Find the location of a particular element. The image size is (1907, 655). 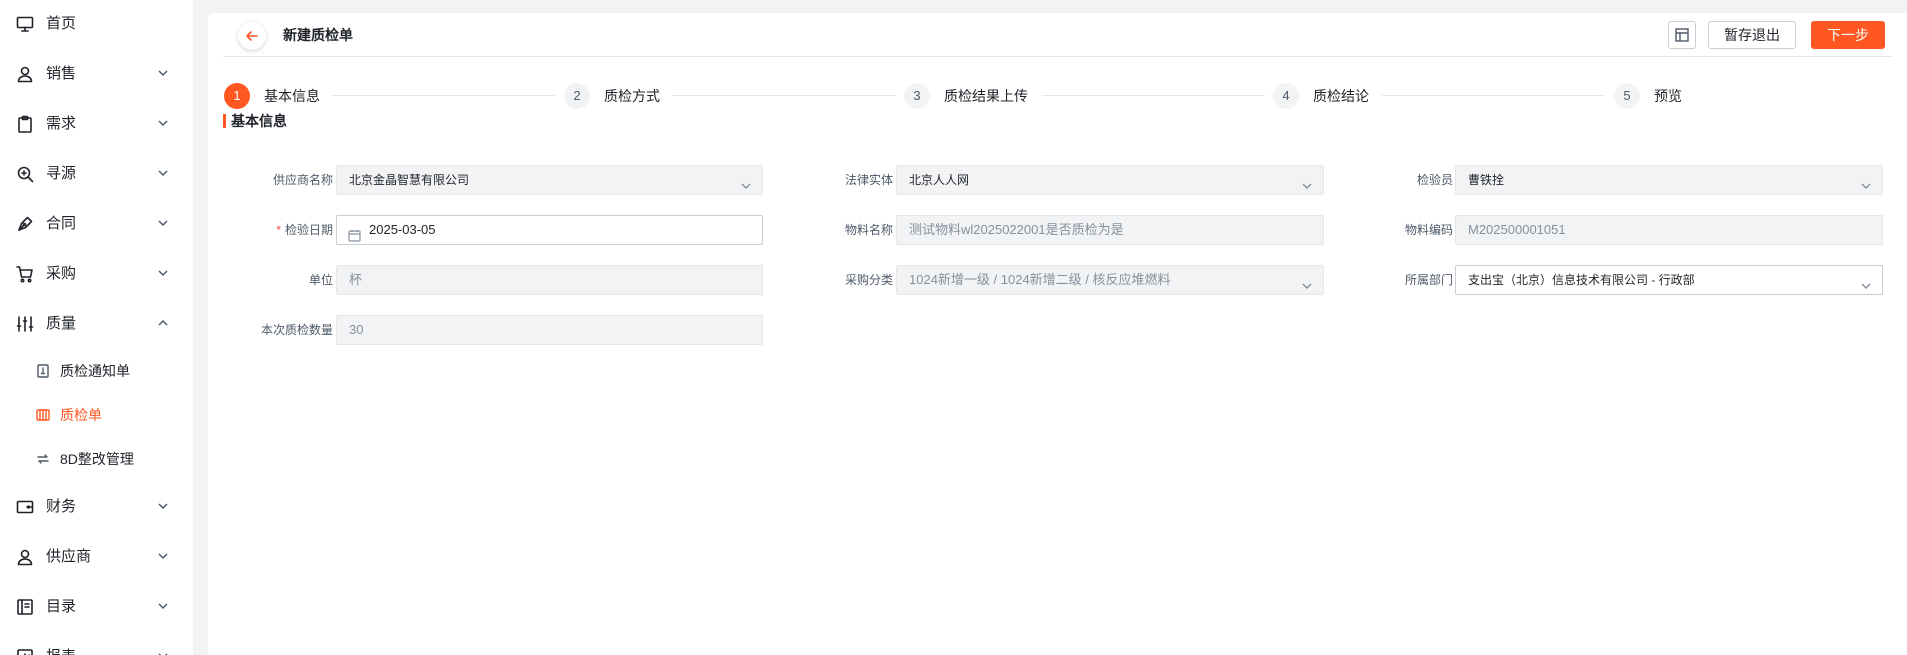

material-name-label: 物料名称 is located at coordinates (868, 230).